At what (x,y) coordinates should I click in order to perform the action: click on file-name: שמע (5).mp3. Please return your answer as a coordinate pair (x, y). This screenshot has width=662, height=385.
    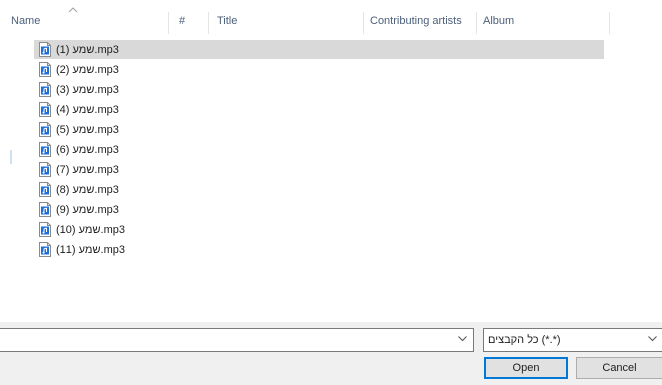
    Looking at the image, I should click on (87, 129).